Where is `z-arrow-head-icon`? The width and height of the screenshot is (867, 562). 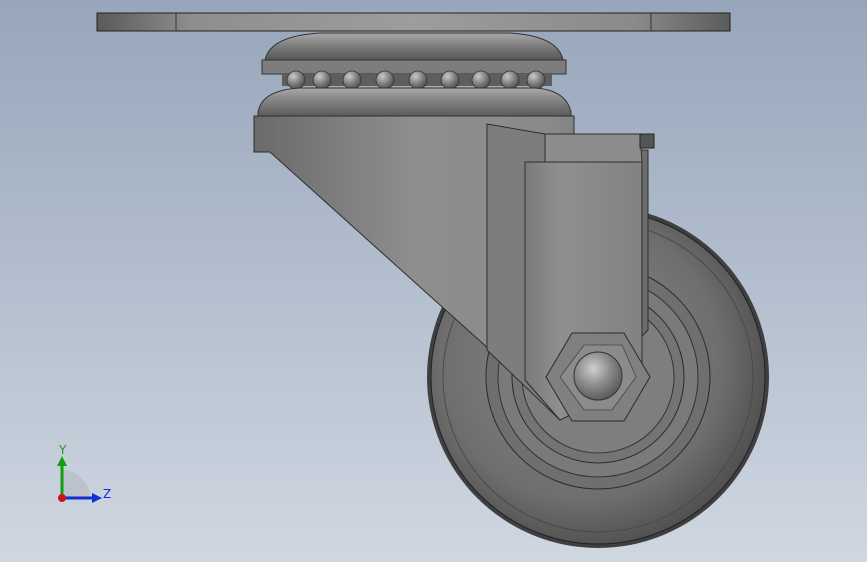 z-arrow-head-icon is located at coordinates (97, 498).